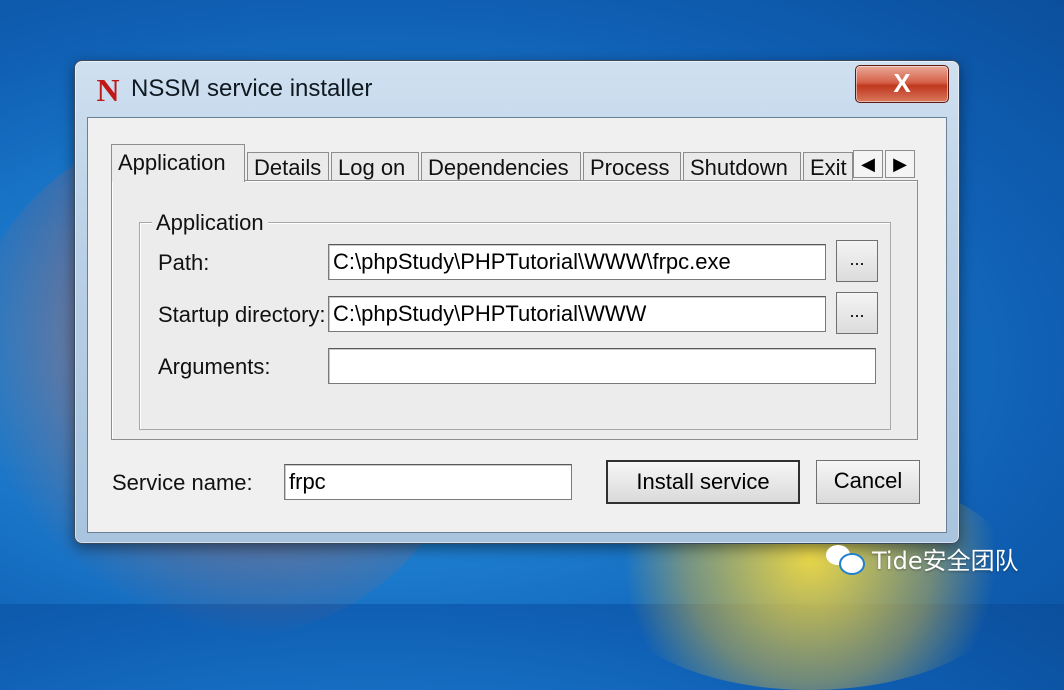 The height and width of the screenshot is (690, 1064). What do you see at coordinates (108, 90) in the screenshot?
I see `nssm-app-icon: N` at bounding box center [108, 90].